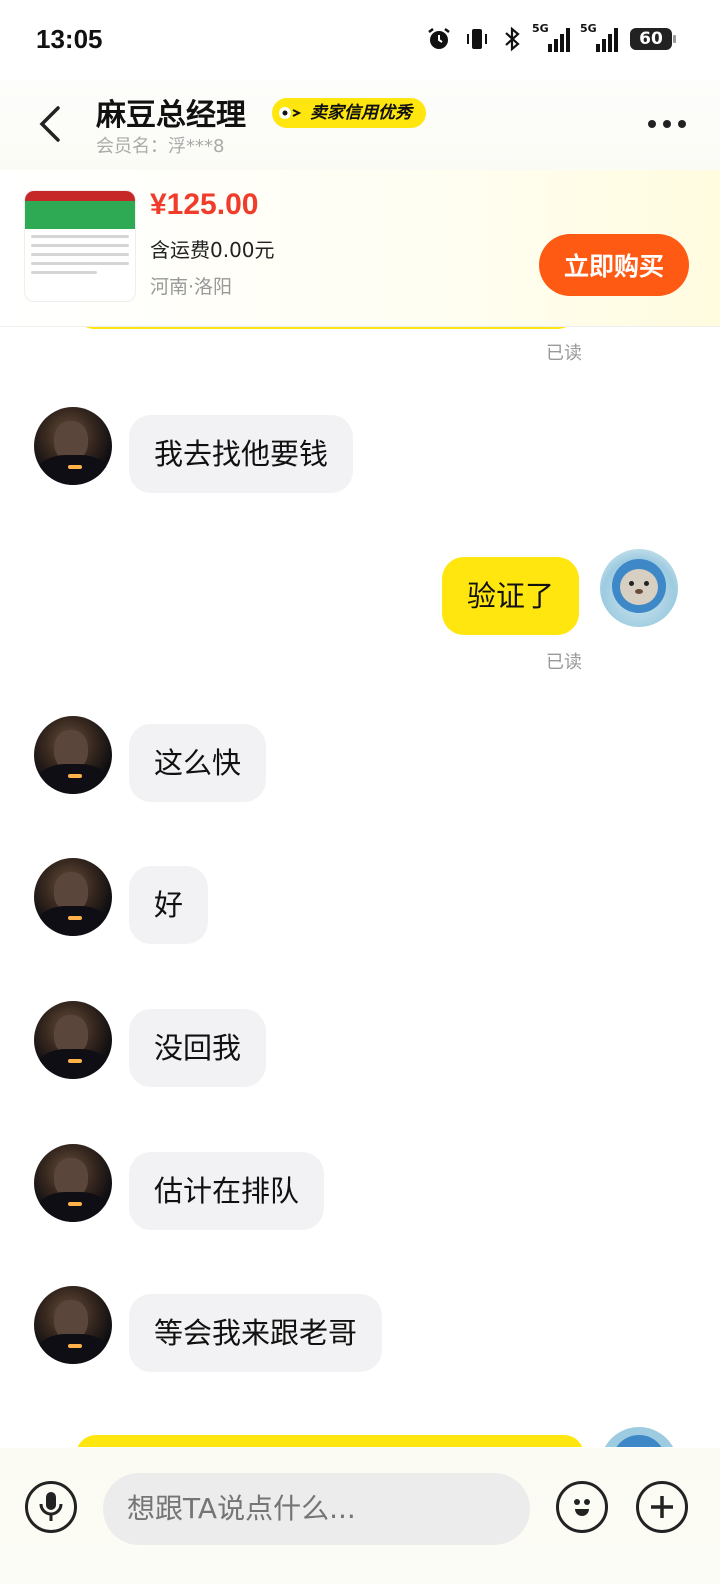 This screenshot has height=1584, width=720. What do you see at coordinates (512, 39) in the screenshot?
I see `bluetooth-icon` at bounding box center [512, 39].